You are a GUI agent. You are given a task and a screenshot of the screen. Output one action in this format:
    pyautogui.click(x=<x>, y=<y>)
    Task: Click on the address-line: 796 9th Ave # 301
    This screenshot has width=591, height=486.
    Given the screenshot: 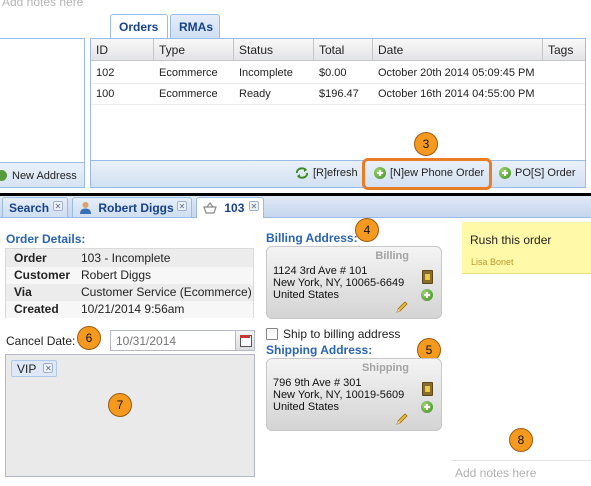 What is the action you would take?
    pyautogui.click(x=317, y=383)
    